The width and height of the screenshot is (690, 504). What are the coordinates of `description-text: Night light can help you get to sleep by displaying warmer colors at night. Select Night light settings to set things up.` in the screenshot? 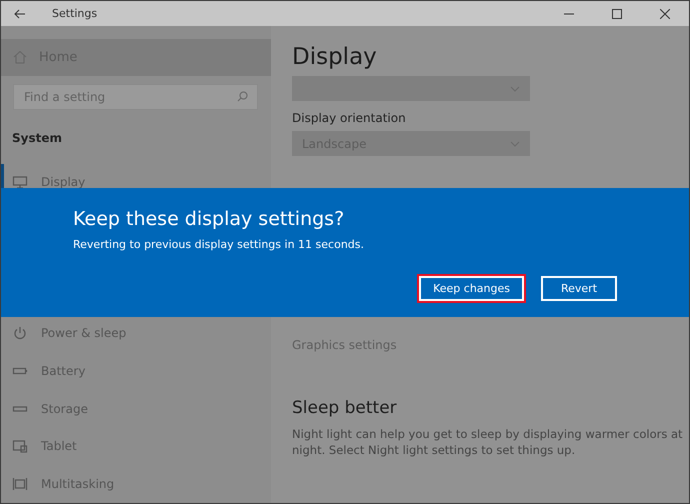 It's located at (488, 442).